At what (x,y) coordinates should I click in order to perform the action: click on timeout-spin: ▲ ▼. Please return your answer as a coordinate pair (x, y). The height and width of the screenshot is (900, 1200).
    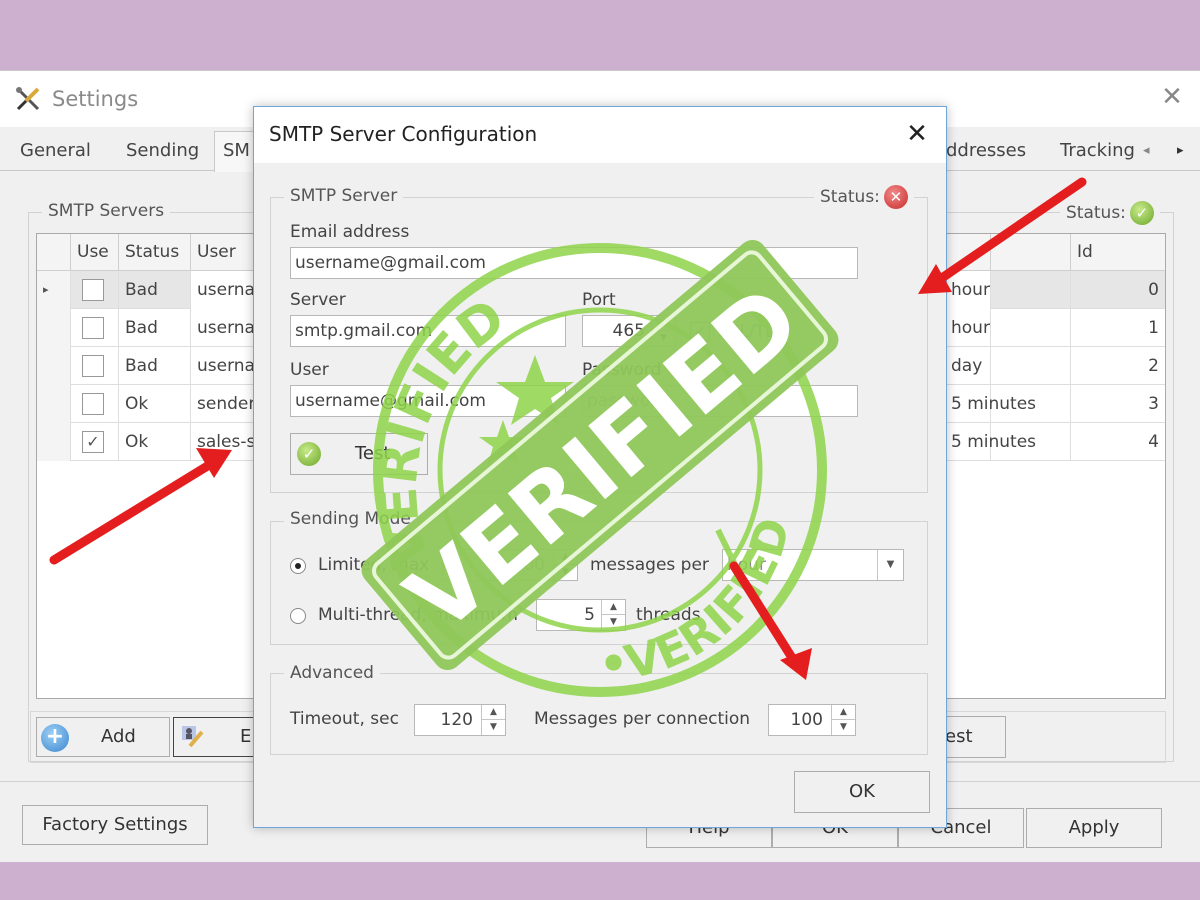
    Looking at the image, I should click on (493, 720).